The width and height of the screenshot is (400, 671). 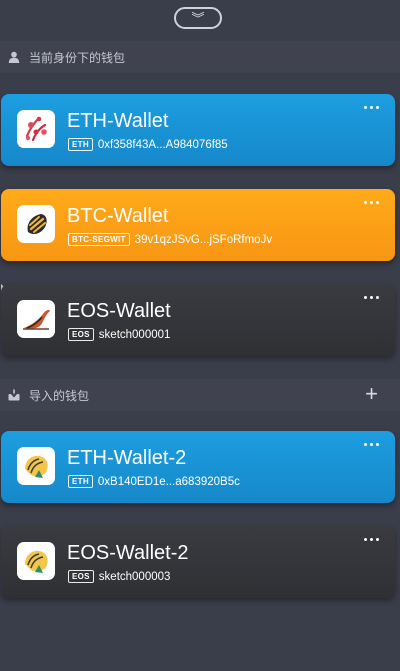 What do you see at coordinates (168, 481) in the screenshot?
I see `wallet-address: 0xB140ED1e...a683920B5c` at bounding box center [168, 481].